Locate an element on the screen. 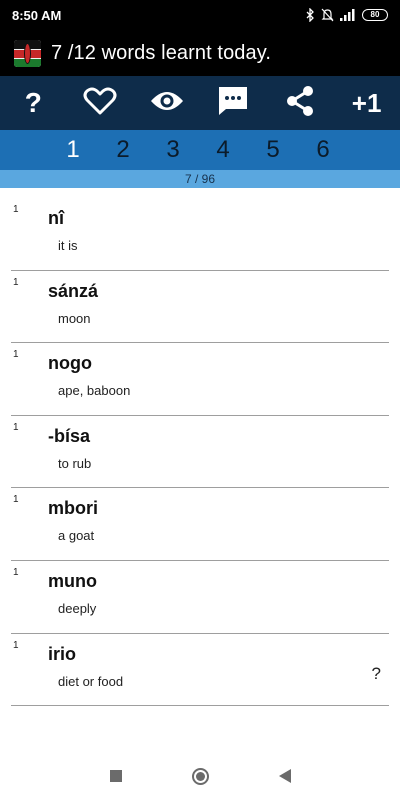 This screenshot has width=400, height=800. back-button is located at coordinates (284, 776).